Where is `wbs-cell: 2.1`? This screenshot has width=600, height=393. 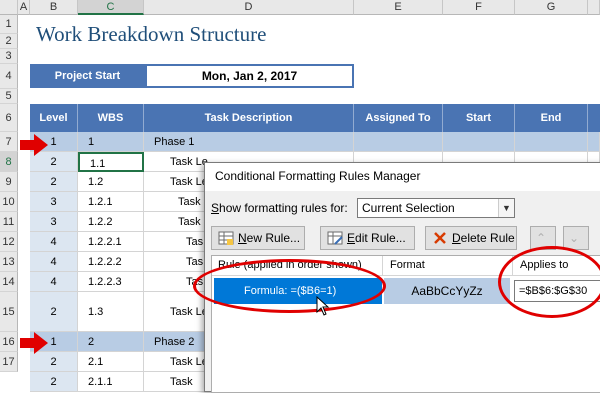 wbs-cell: 2.1 is located at coordinates (111, 362).